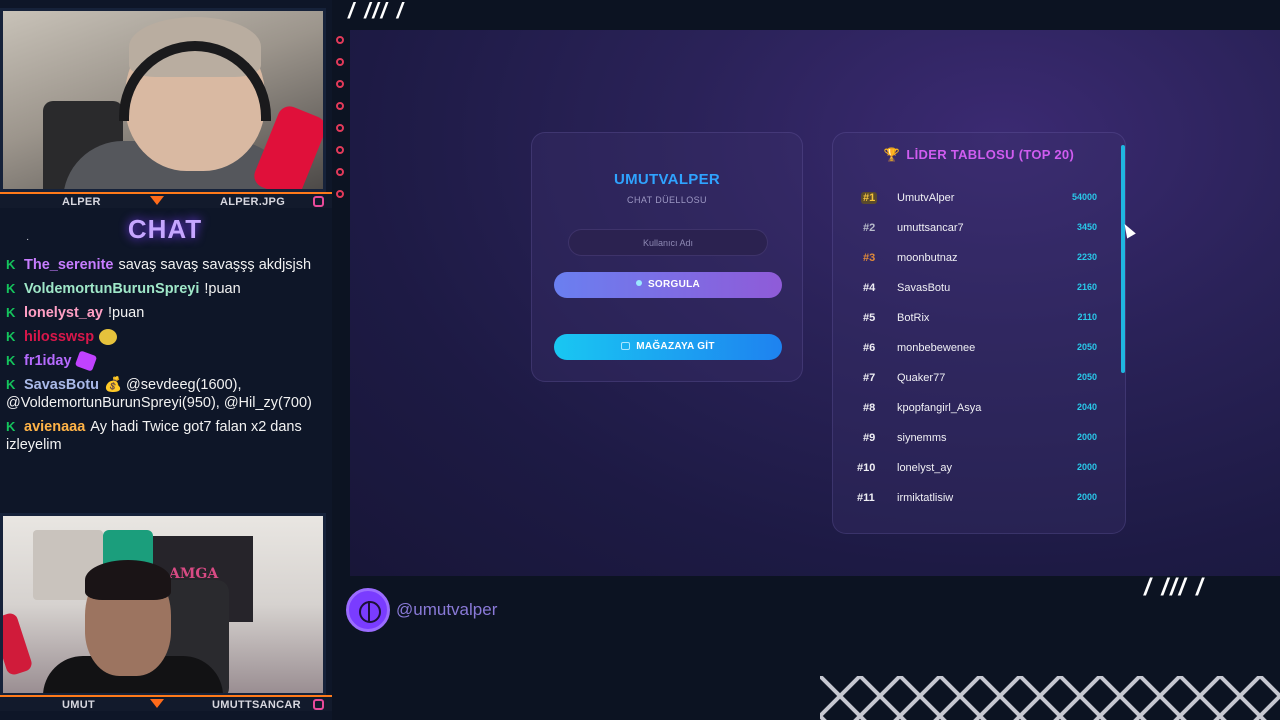 The height and width of the screenshot is (720, 1280). I want to click on chat-username: fr1iday, so click(48, 361).